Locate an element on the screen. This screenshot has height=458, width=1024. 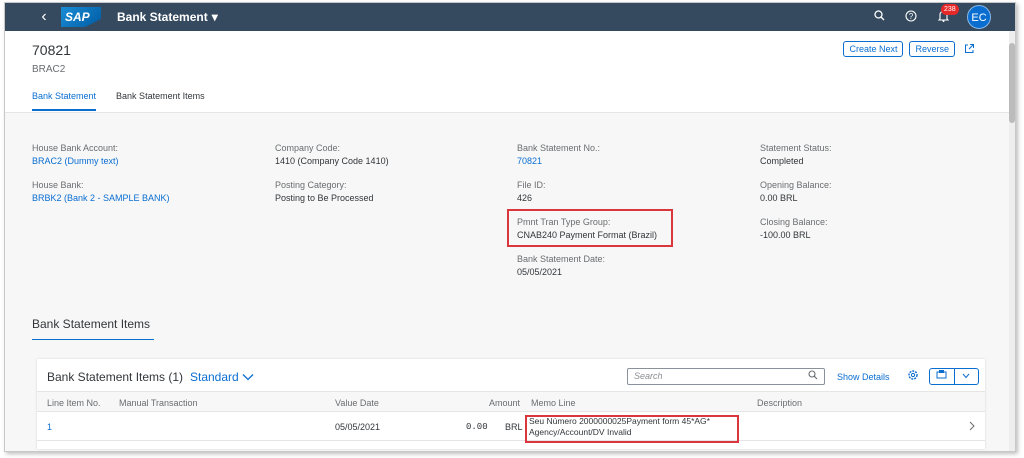
header-tabs: Bank Statement Bank Statement Items is located at coordinates (118, 101).